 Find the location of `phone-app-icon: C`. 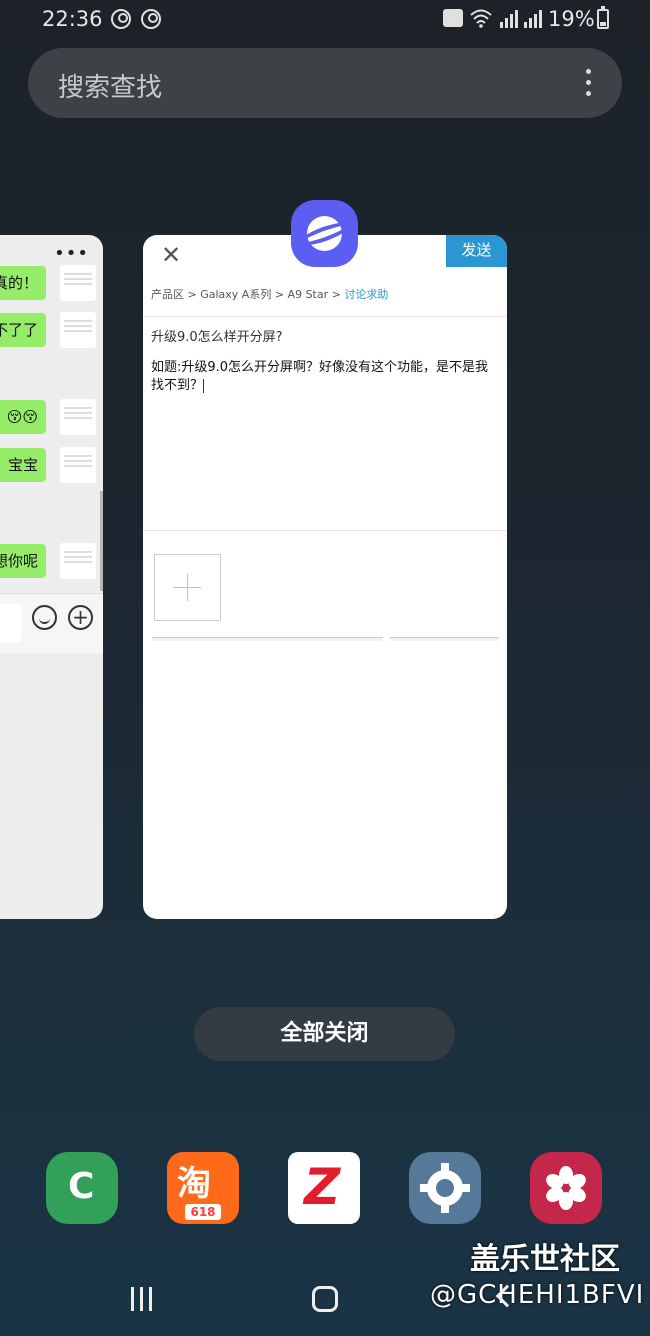

phone-app-icon: C is located at coordinates (82, 1188).